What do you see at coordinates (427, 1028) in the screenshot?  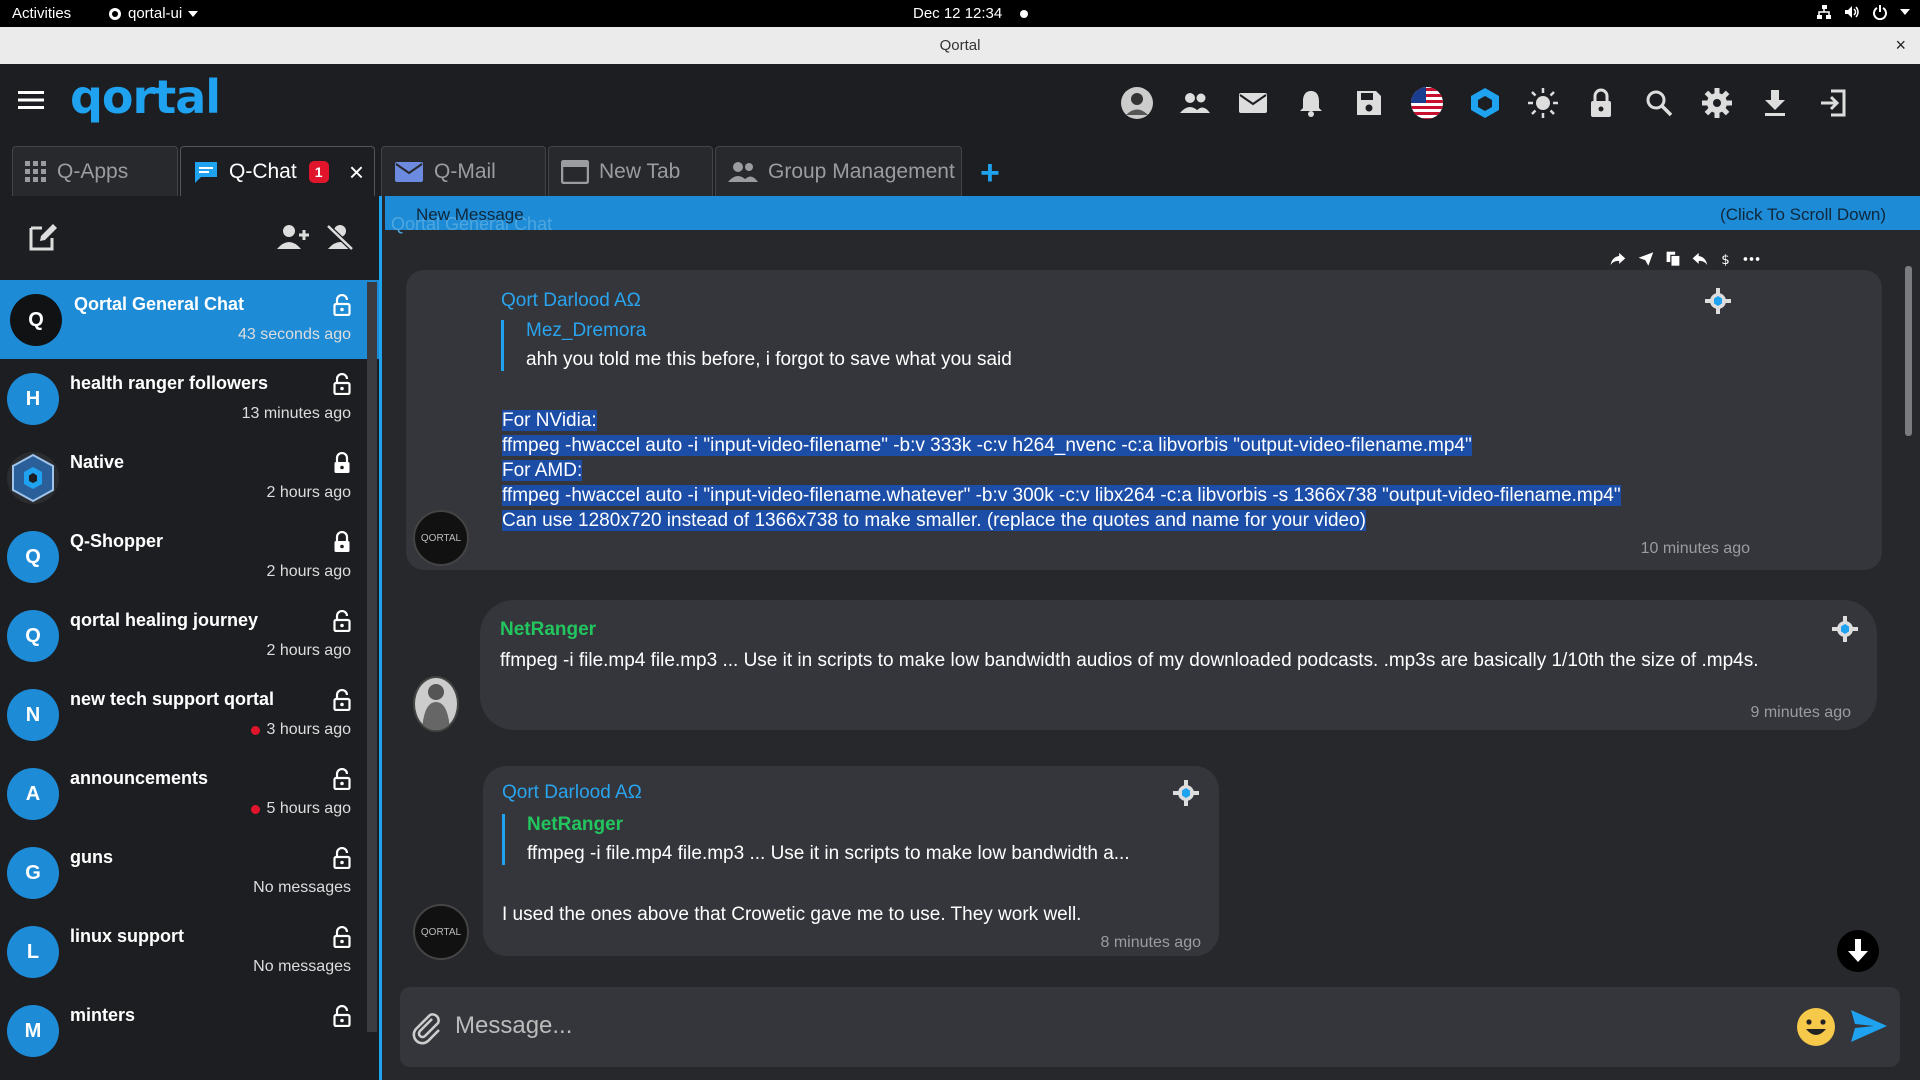 I see `paperclip-icon` at bounding box center [427, 1028].